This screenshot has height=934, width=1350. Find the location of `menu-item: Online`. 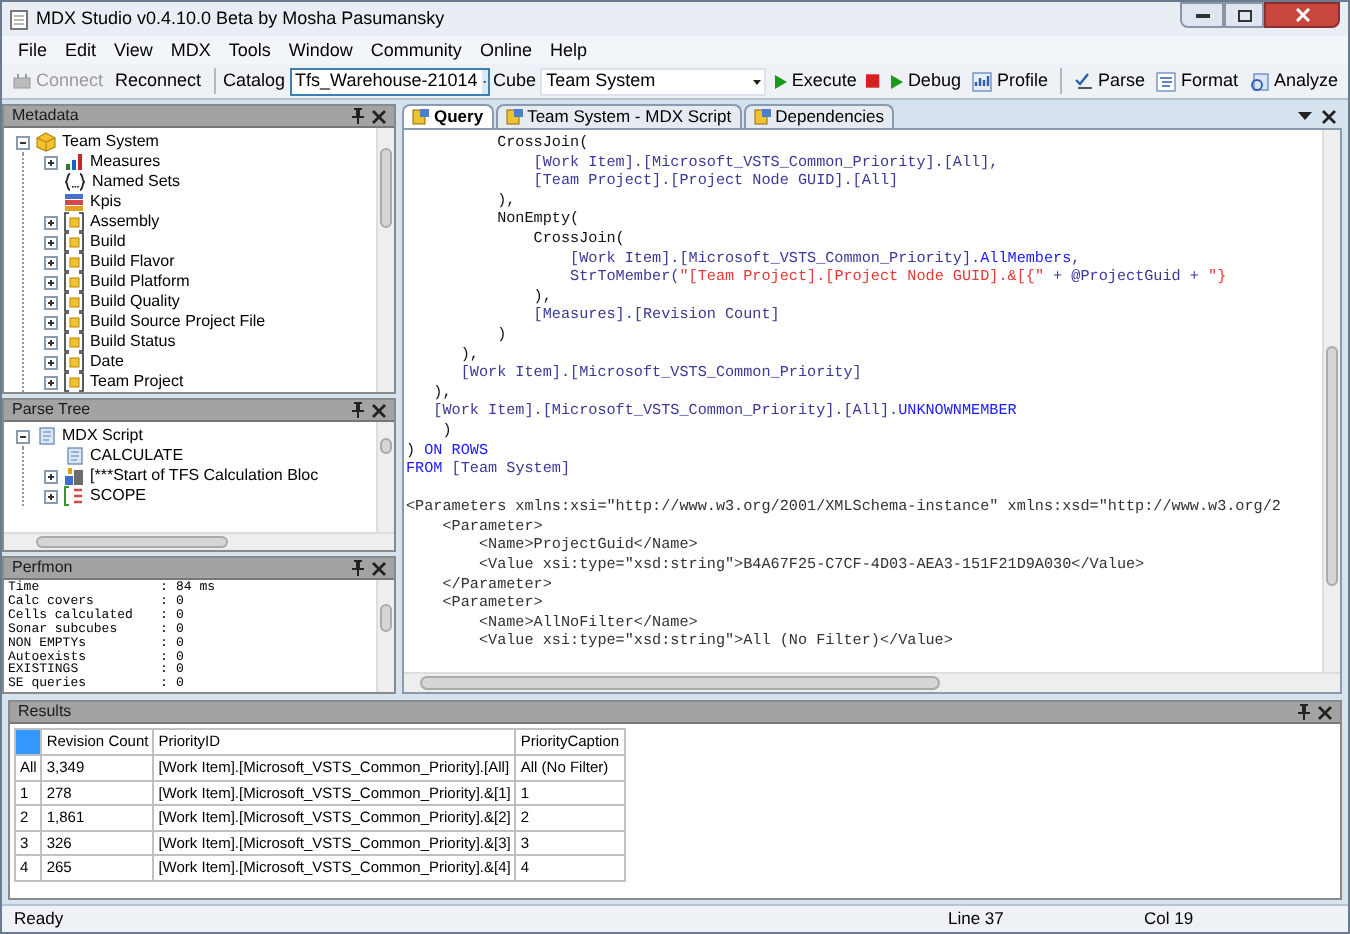

menu-item: Online is located at coordinates (505, 50).